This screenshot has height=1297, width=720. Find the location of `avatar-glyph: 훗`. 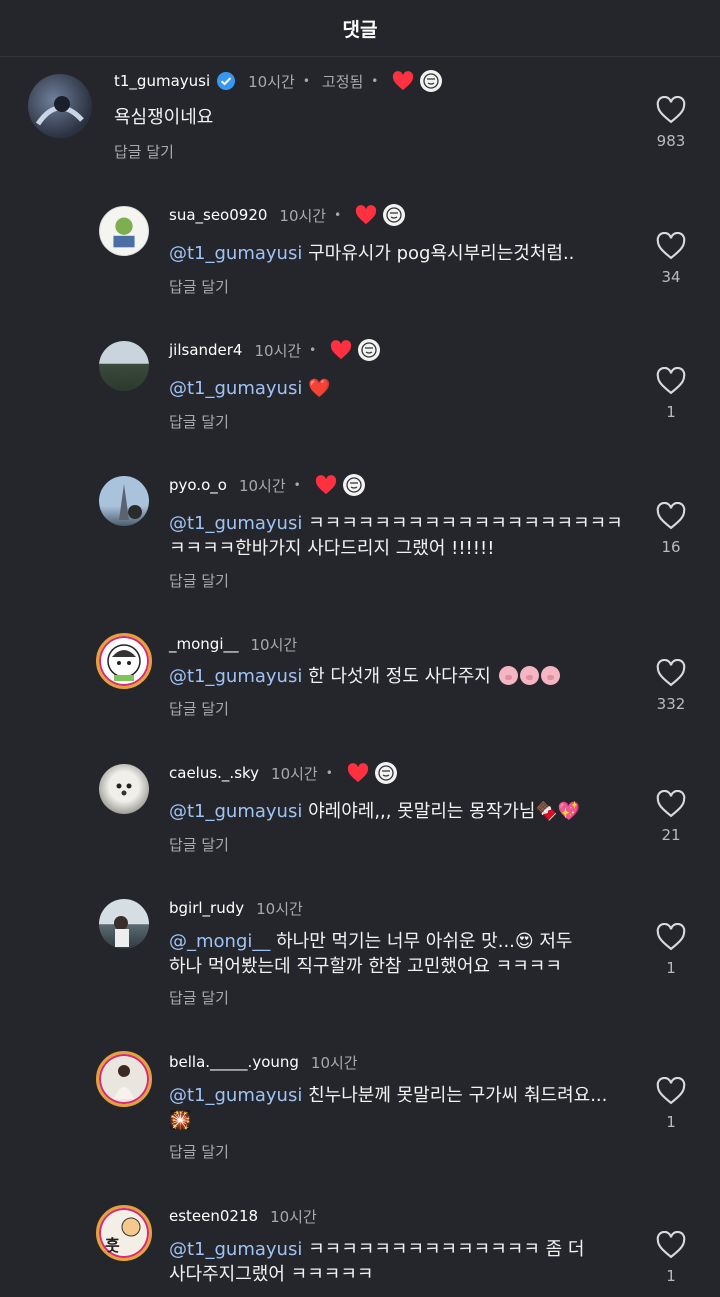

avatar-glyph: 훗 is located at coordinates (112, 1245).